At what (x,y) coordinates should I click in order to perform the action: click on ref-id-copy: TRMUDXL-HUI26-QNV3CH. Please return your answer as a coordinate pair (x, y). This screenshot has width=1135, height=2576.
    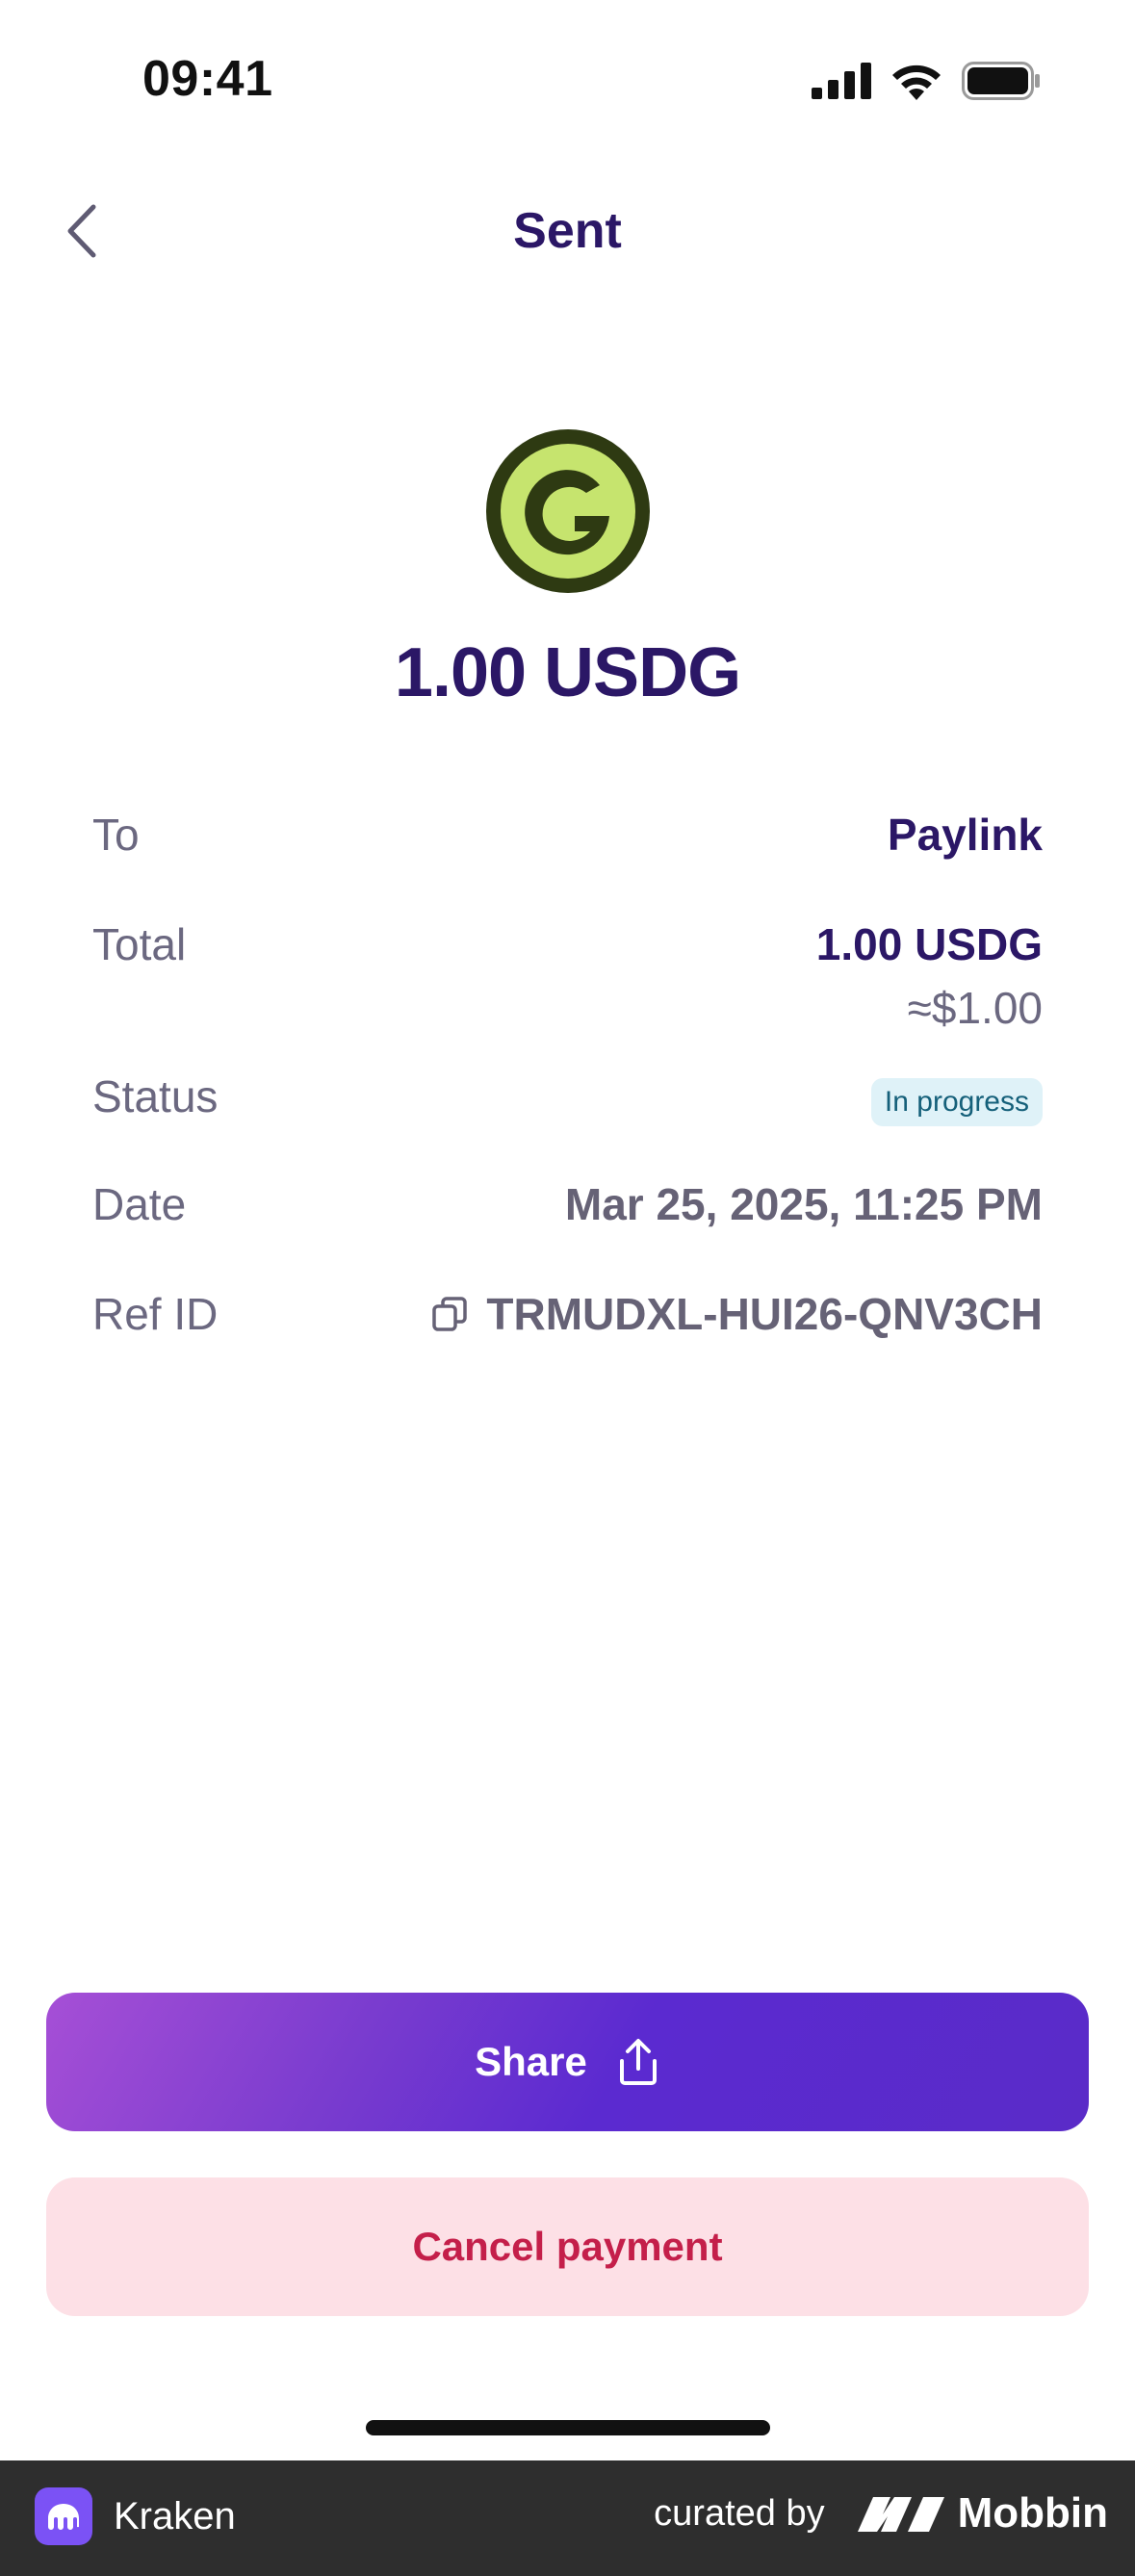
    Looking at the image, I should click on (736, 1314).